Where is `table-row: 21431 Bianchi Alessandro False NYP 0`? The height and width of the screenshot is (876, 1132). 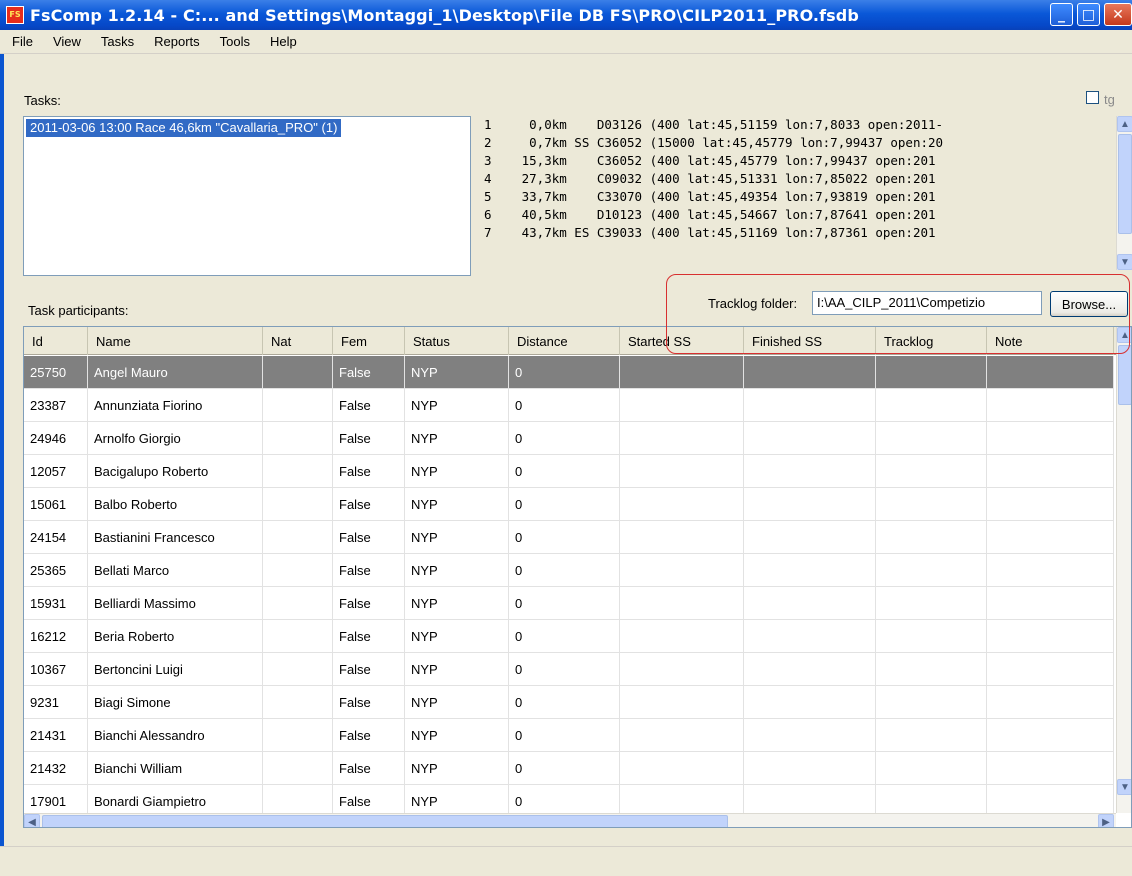 table-row: 21431 Bianchi Alessandro False NYP 0 is located at coordinates (569, 735).